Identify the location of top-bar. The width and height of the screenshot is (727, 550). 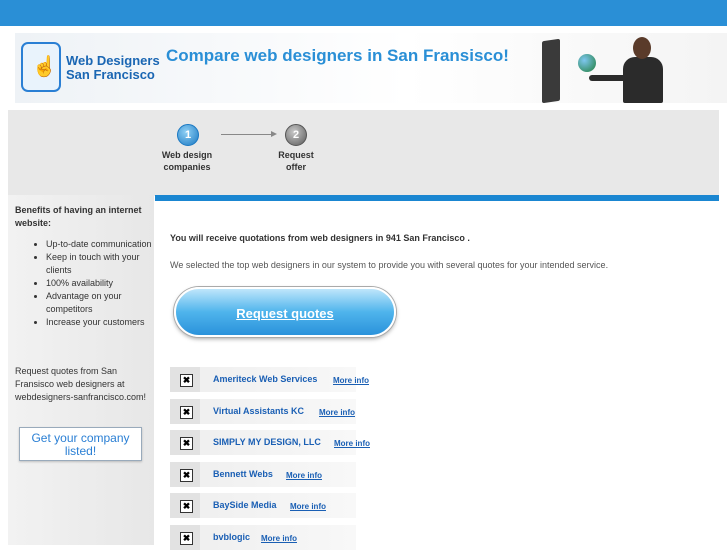
(363, 13).